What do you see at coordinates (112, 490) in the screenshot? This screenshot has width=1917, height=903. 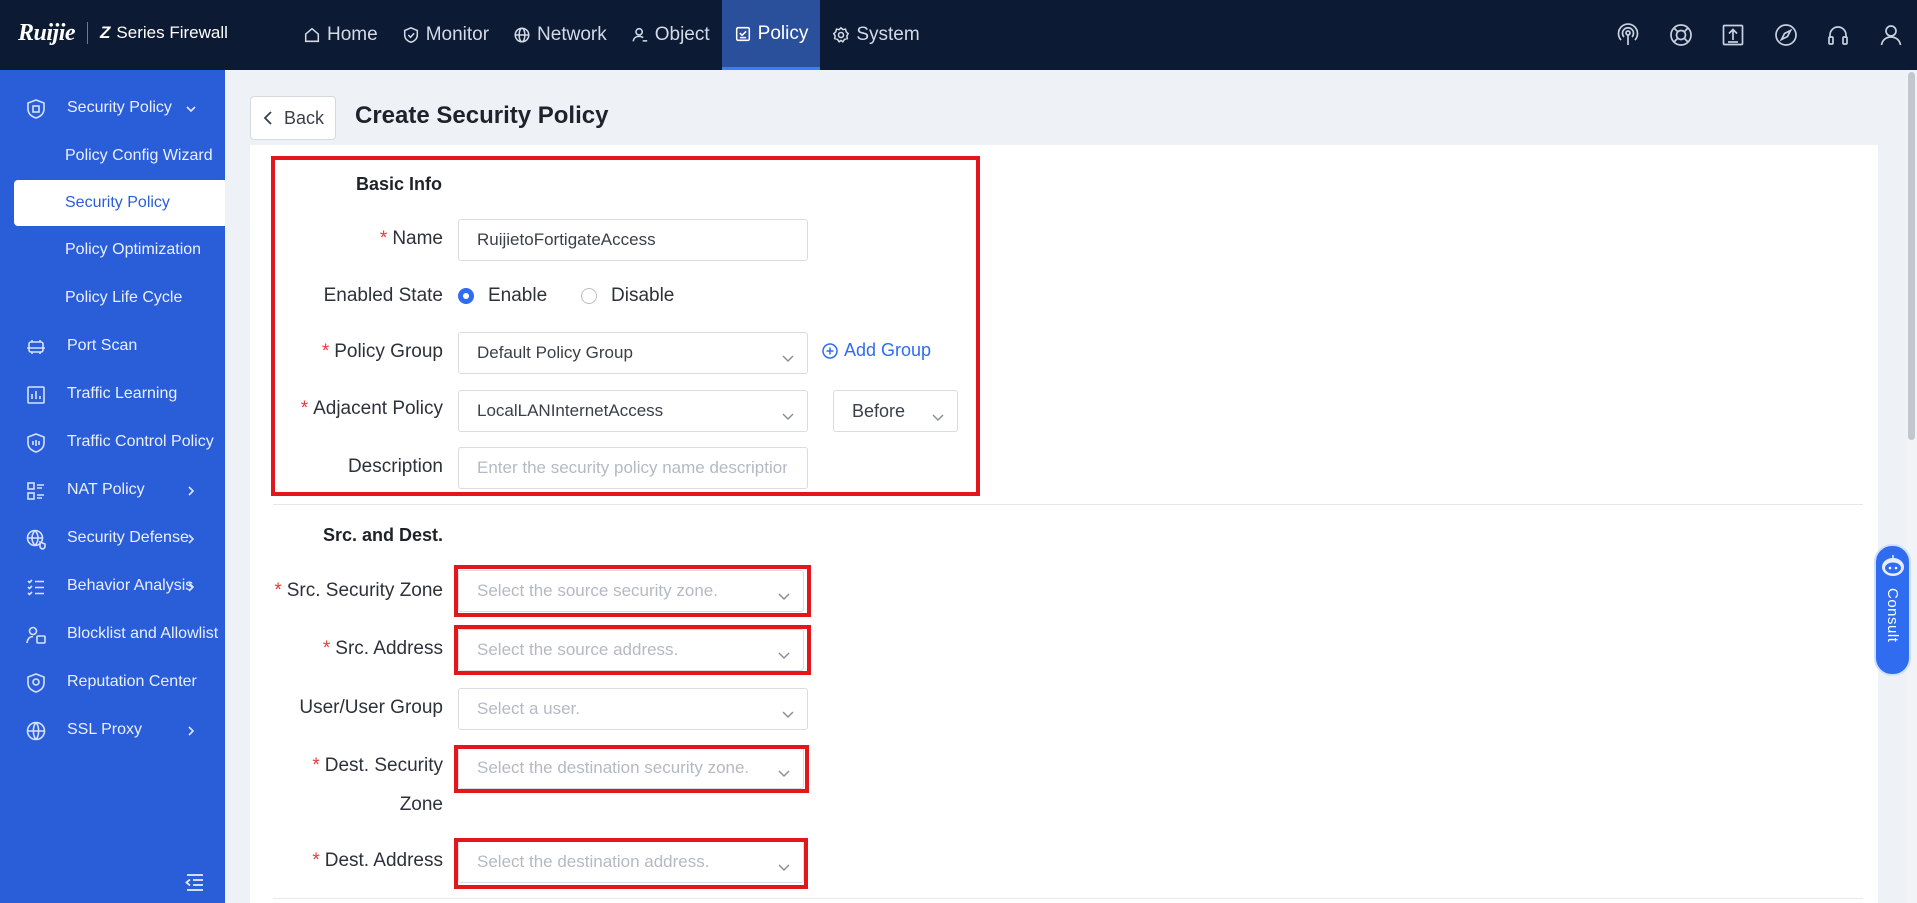 I see `sidebar-item-nat-policy: NAT Policy` at bounding box center [112, 490].